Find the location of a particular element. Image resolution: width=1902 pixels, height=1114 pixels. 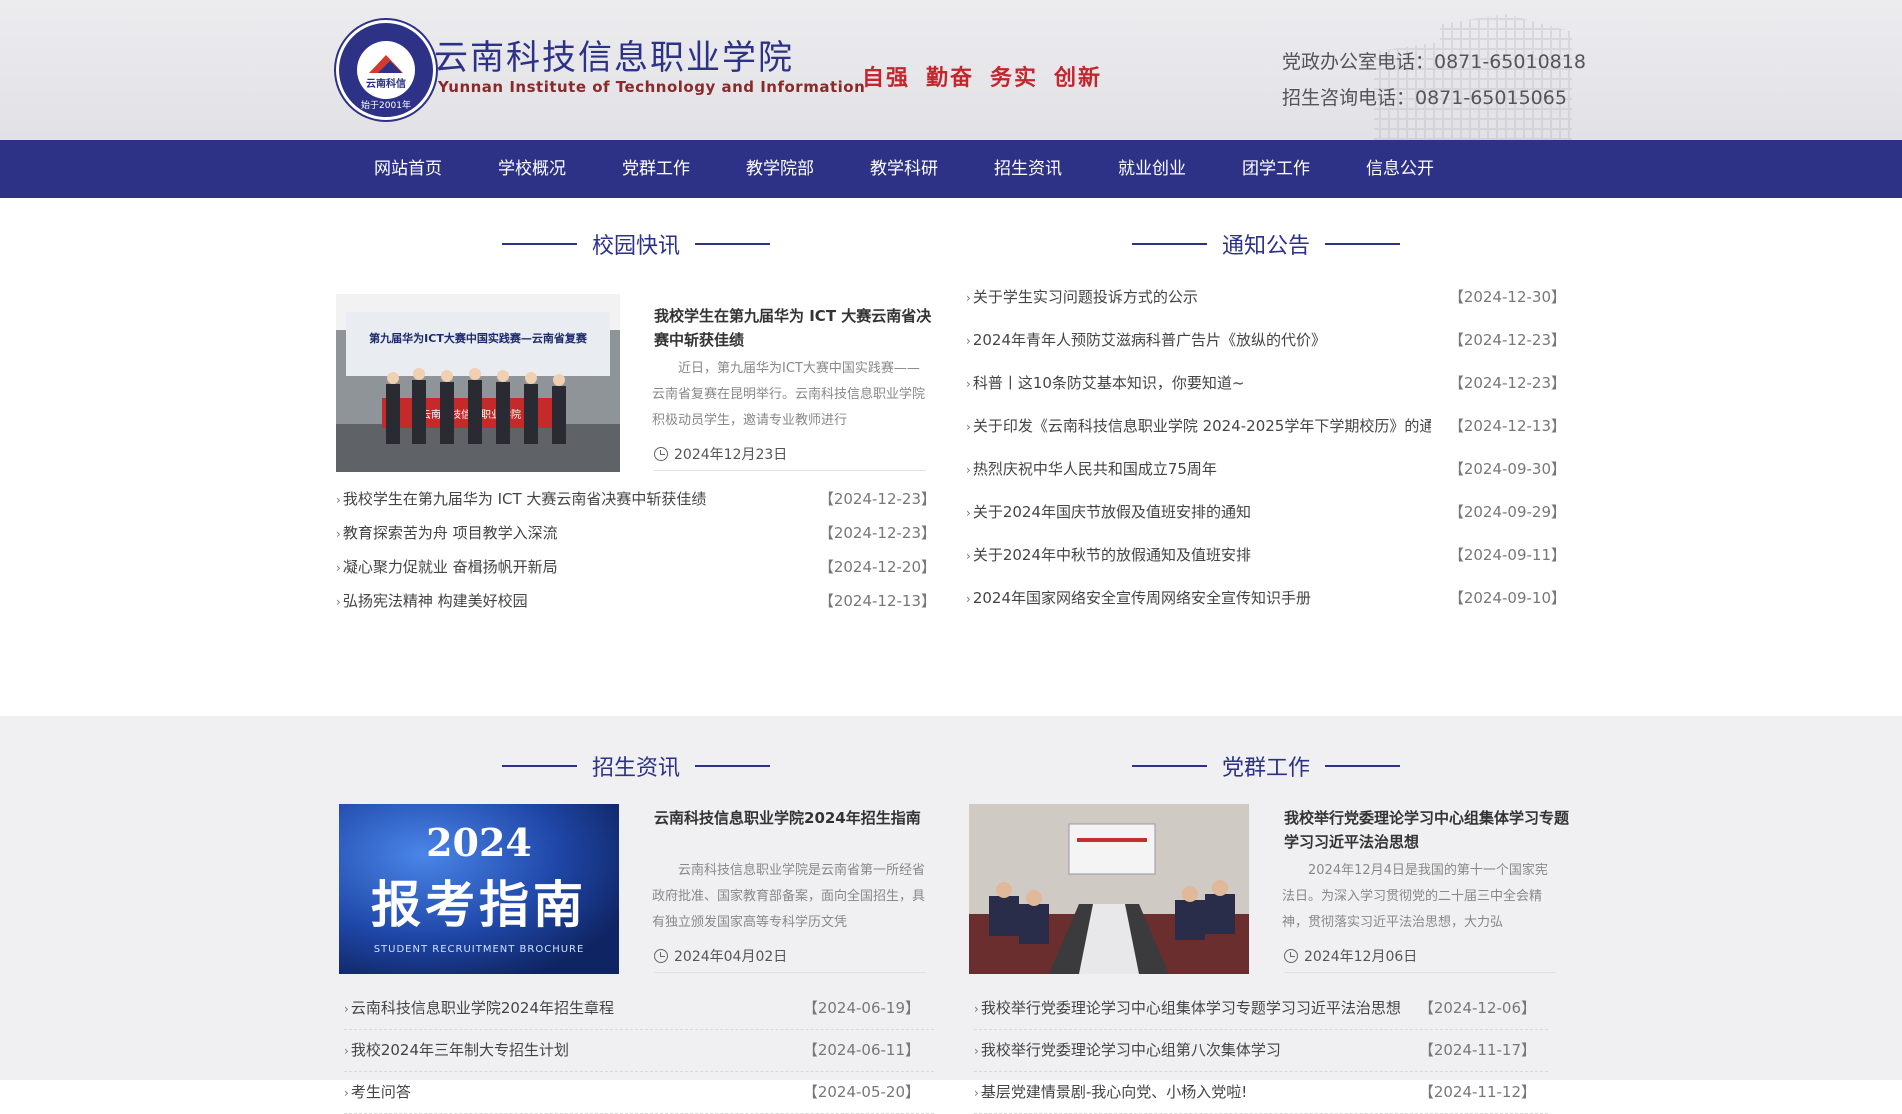

nav-party-work: 党群工作 is located at coordinates (656, 169).